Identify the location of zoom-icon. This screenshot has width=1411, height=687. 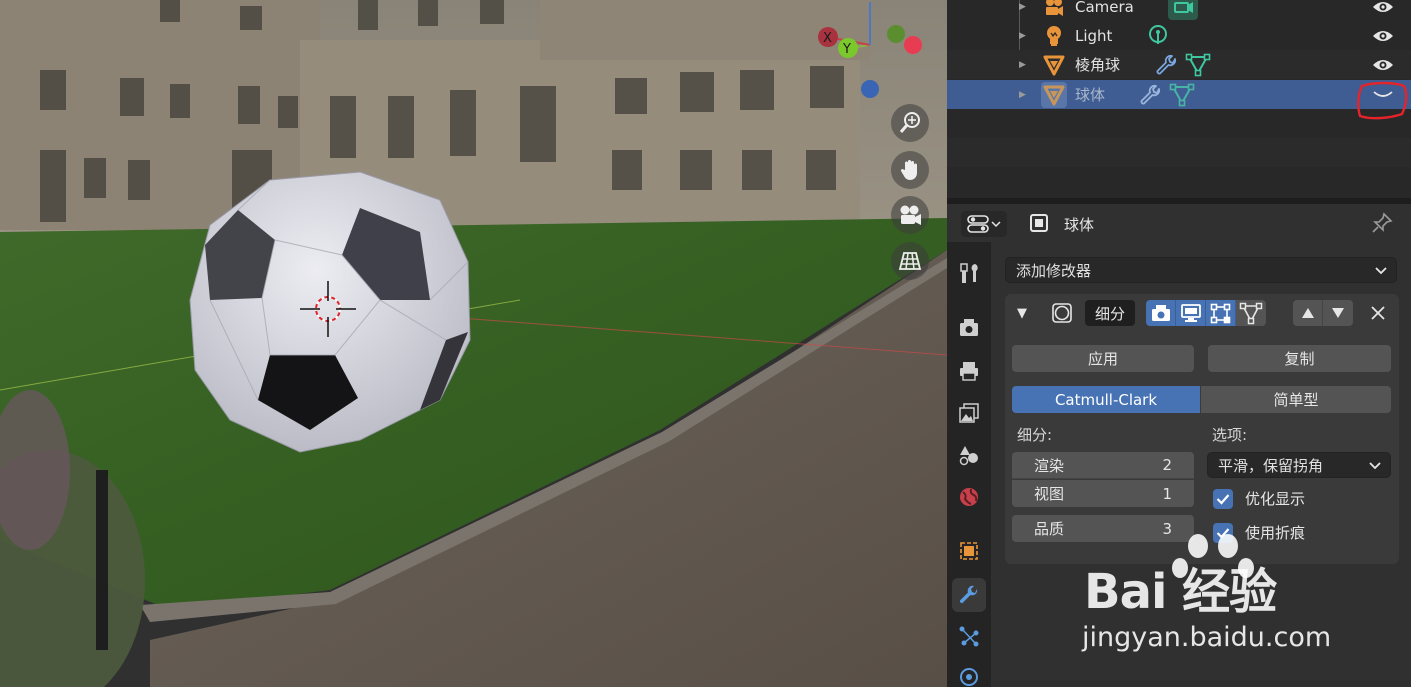
(909, 122).